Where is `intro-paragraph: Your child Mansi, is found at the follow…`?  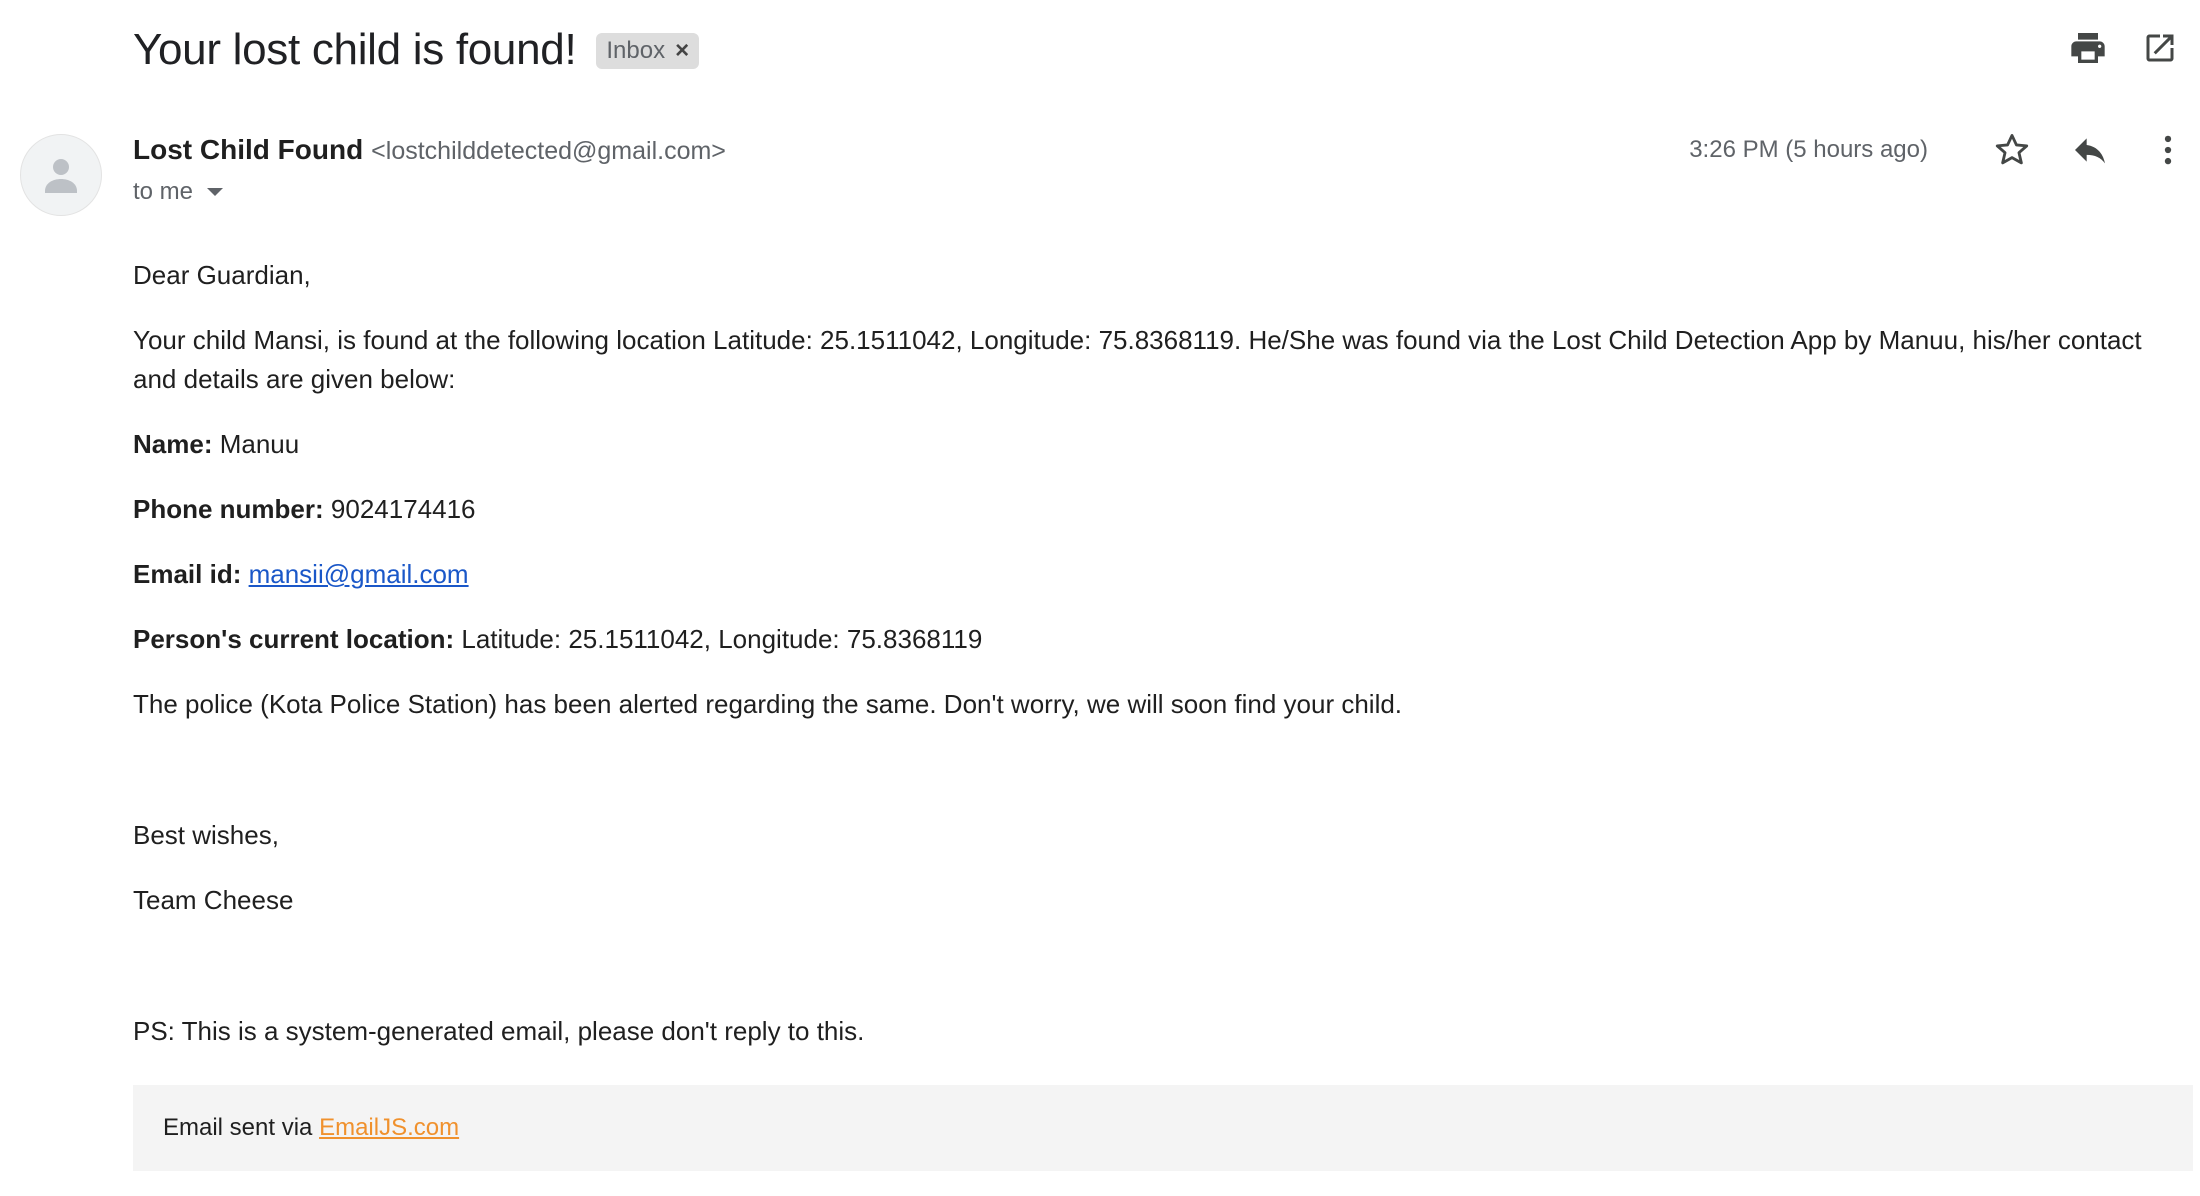
intro-paragraph: Your child Mansi, is found at the follow… is located at coordinates (1137, 359).